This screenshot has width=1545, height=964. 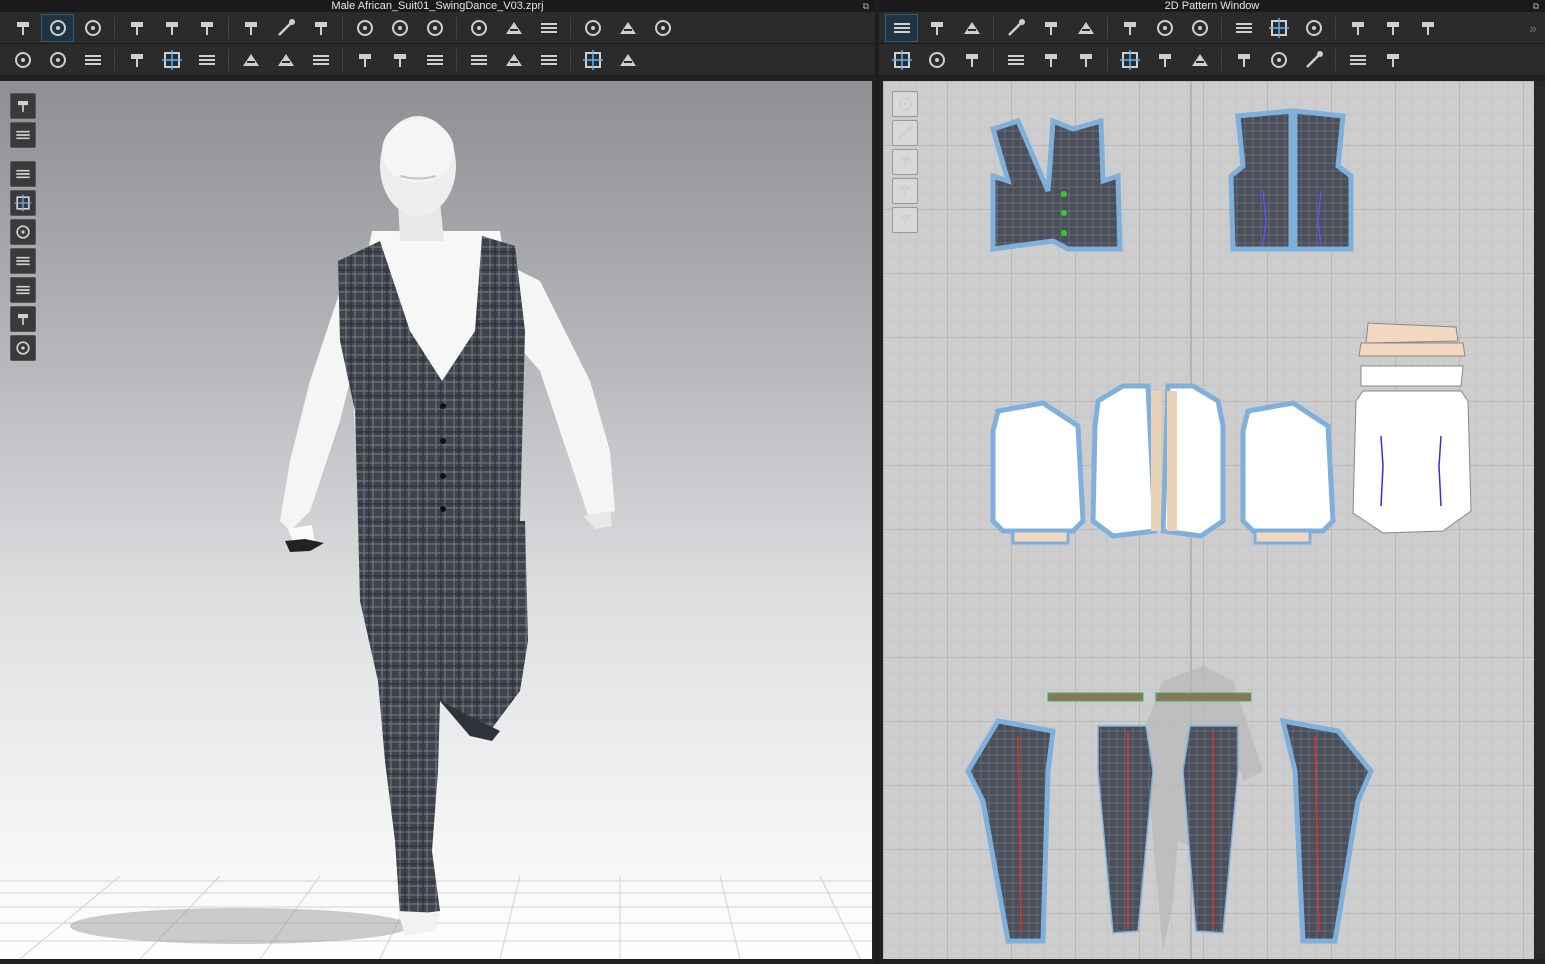 What do you see at coordinates (399, 60) in the screenshot?
I see `snap-button` at bounding box center [399, 60].